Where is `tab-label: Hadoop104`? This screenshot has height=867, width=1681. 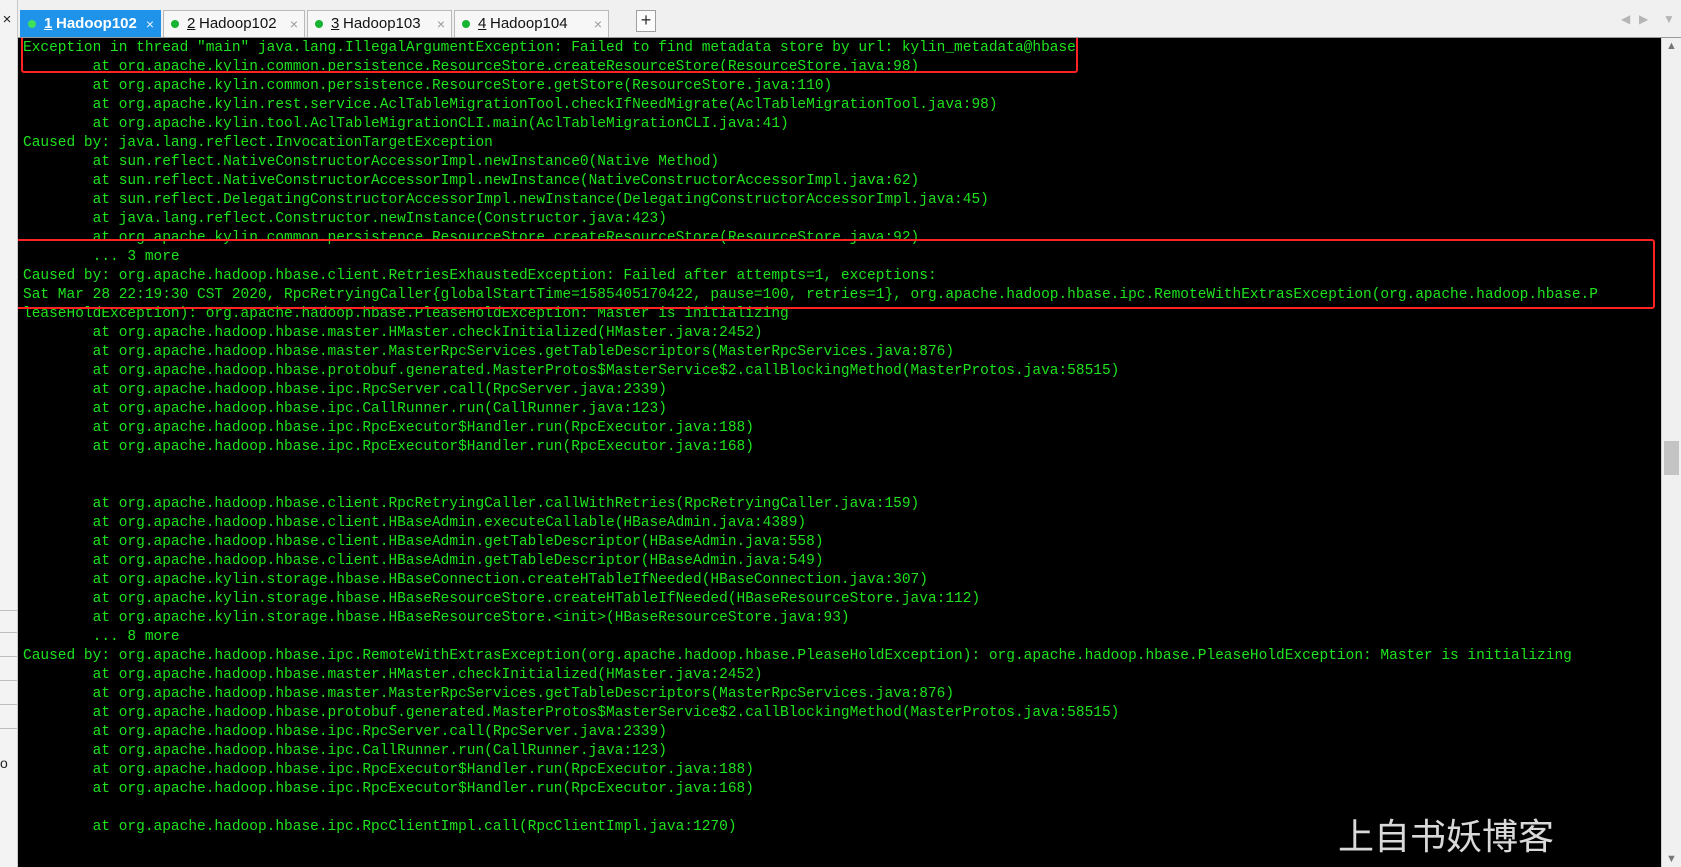
tab-label: Hadoop104 is located at coordinates (529, 23).